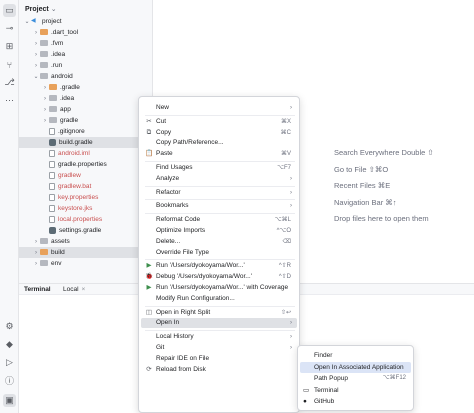  I want to click on tree-item: › env, so click(85, 264).